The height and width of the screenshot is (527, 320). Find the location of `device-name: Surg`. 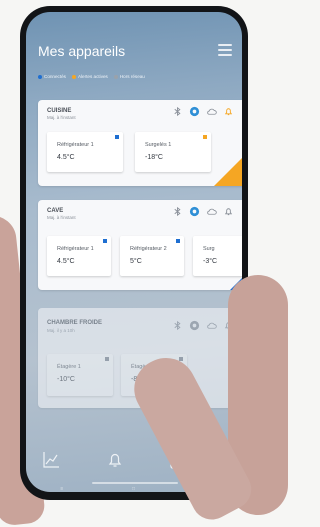

device-name: Surg is located at coordinates (209, 249).